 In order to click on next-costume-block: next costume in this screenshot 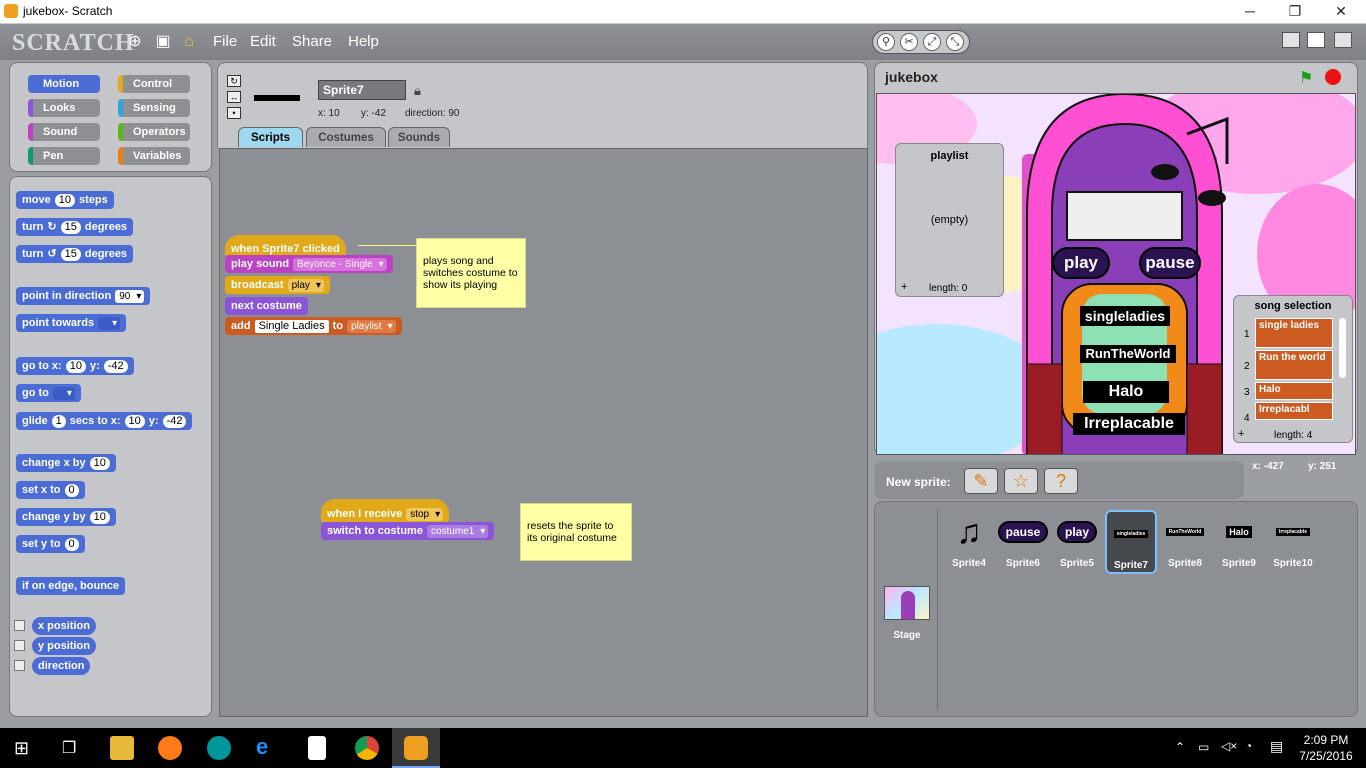, I will do `click(266, 306)`.